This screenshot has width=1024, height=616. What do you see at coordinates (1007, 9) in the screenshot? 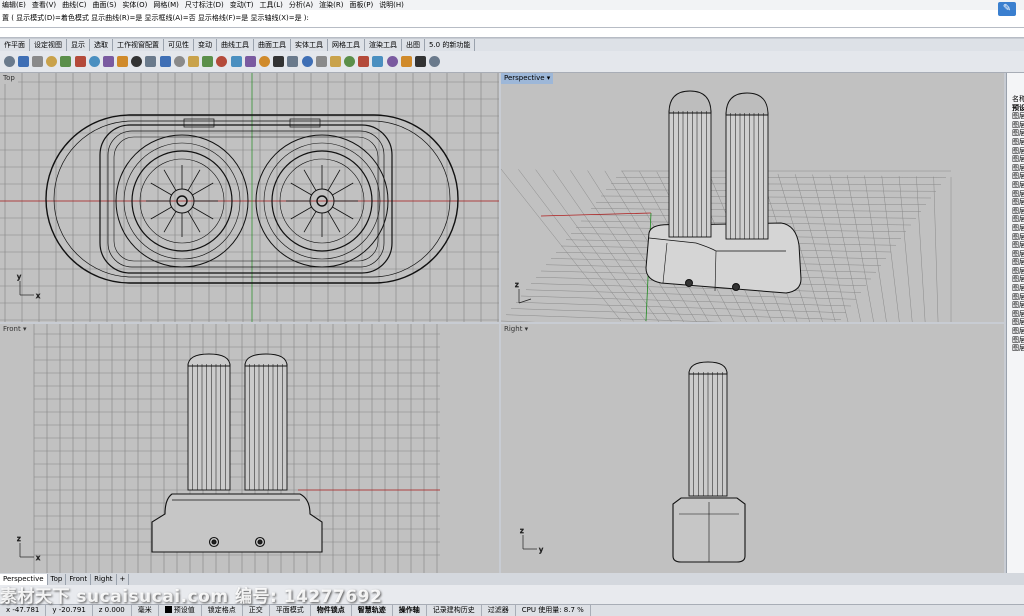
I see `rhino-logo-icon: ✎` at bounding box center [1007, 9].